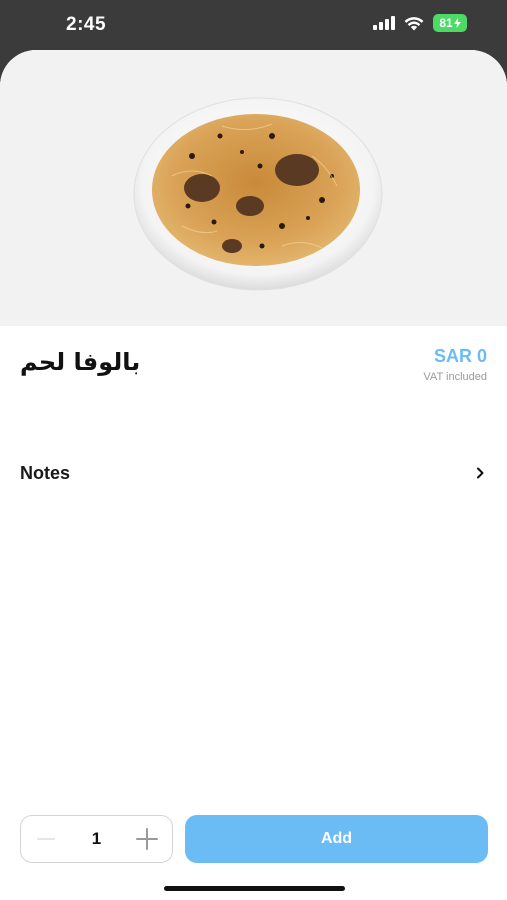 This screenshot has height=900, width=507. I want to click on quantity-stepper: 1, so click(96, 839).